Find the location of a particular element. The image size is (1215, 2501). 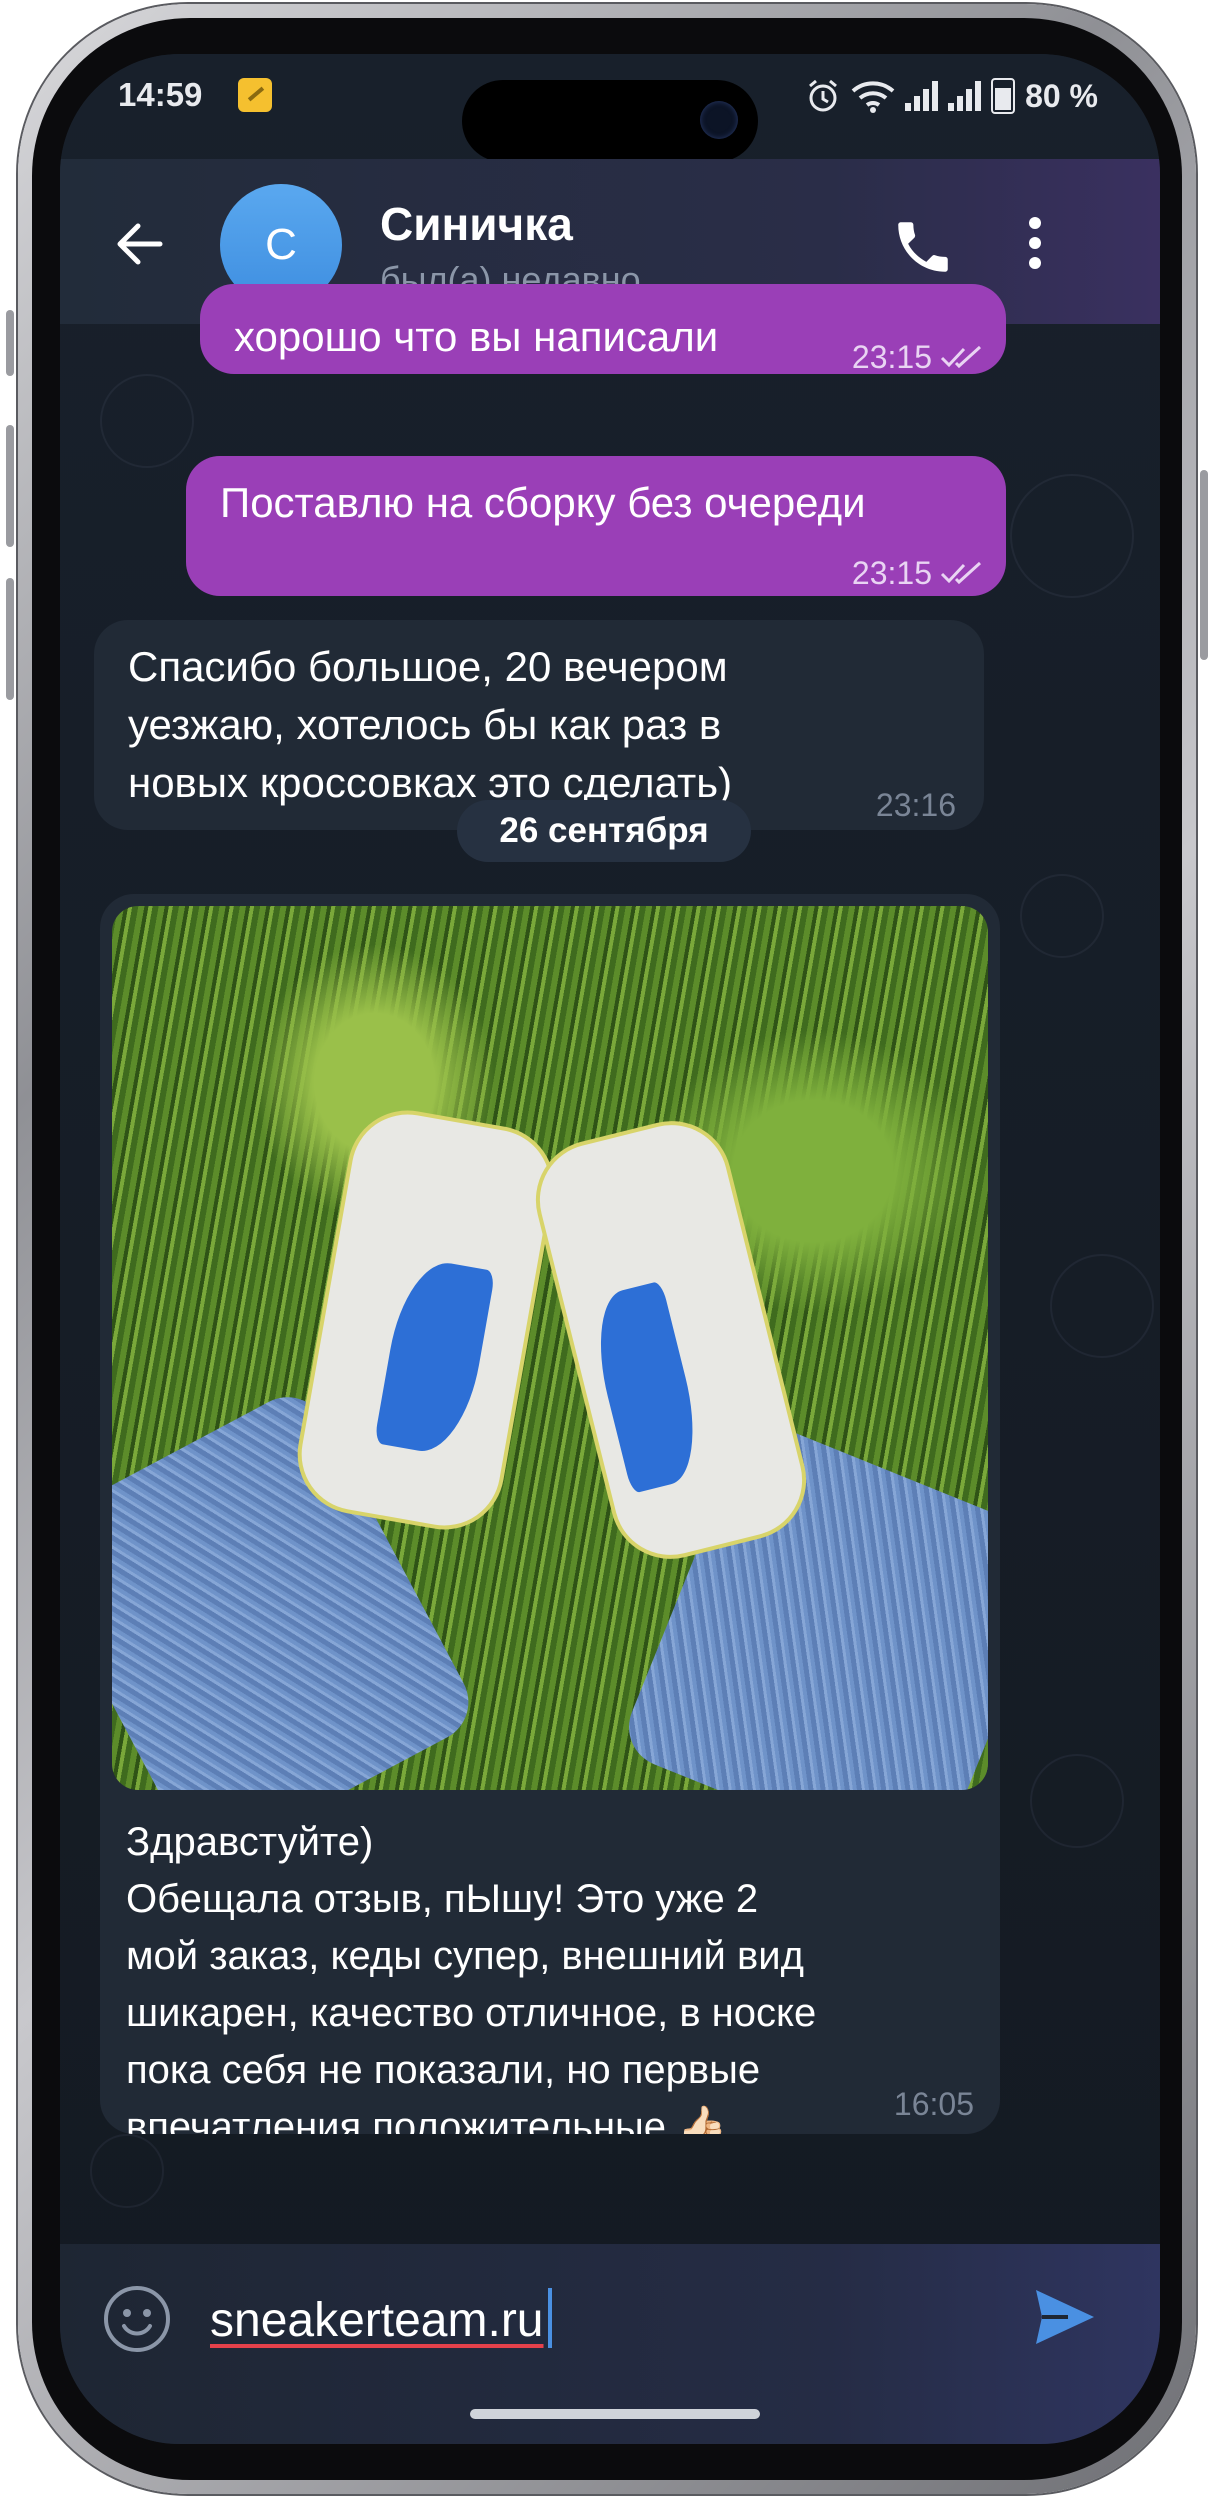

thumbs-up-emoji: 👍🏻 is located at coordinates (702, 2119).